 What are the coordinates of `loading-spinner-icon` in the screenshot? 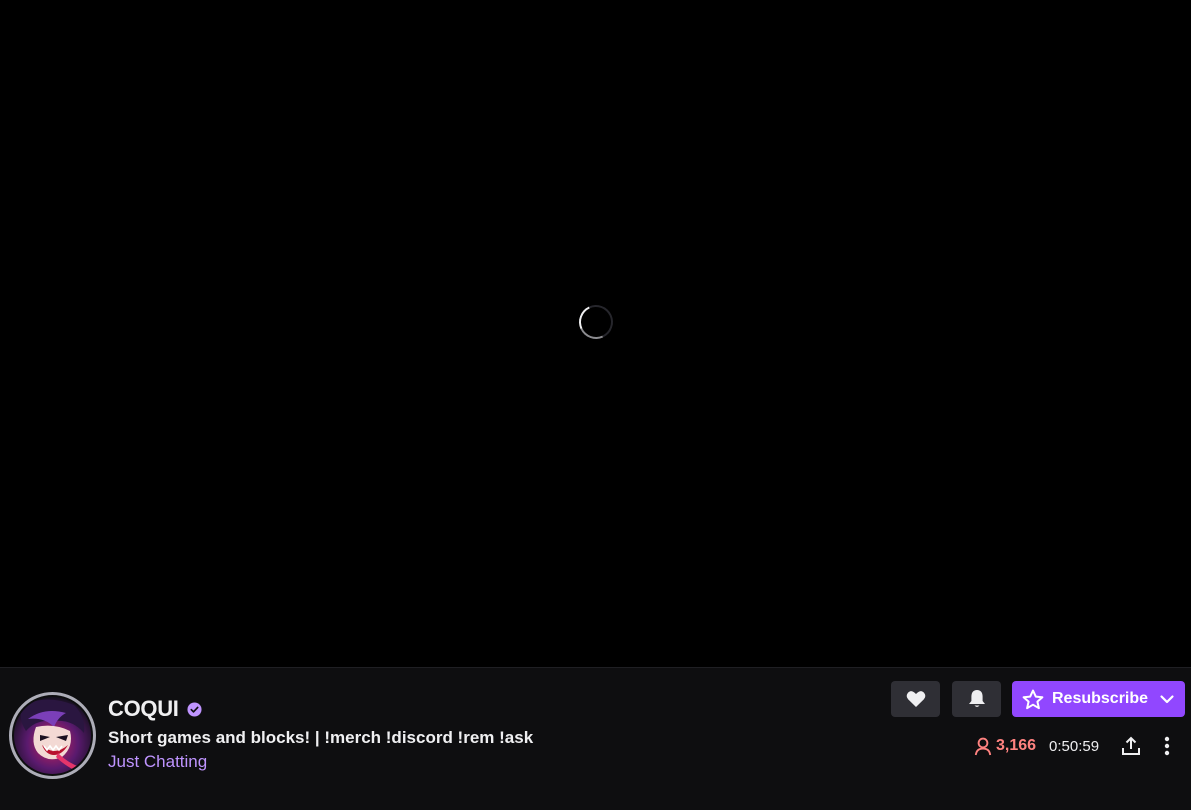 It's located at (596, 322).